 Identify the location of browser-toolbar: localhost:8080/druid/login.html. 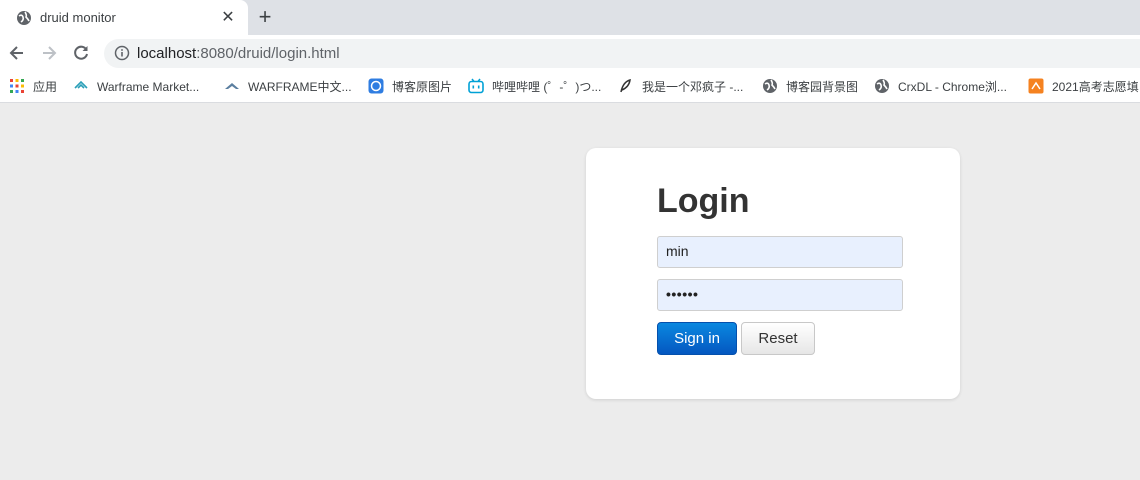
(570, 53).